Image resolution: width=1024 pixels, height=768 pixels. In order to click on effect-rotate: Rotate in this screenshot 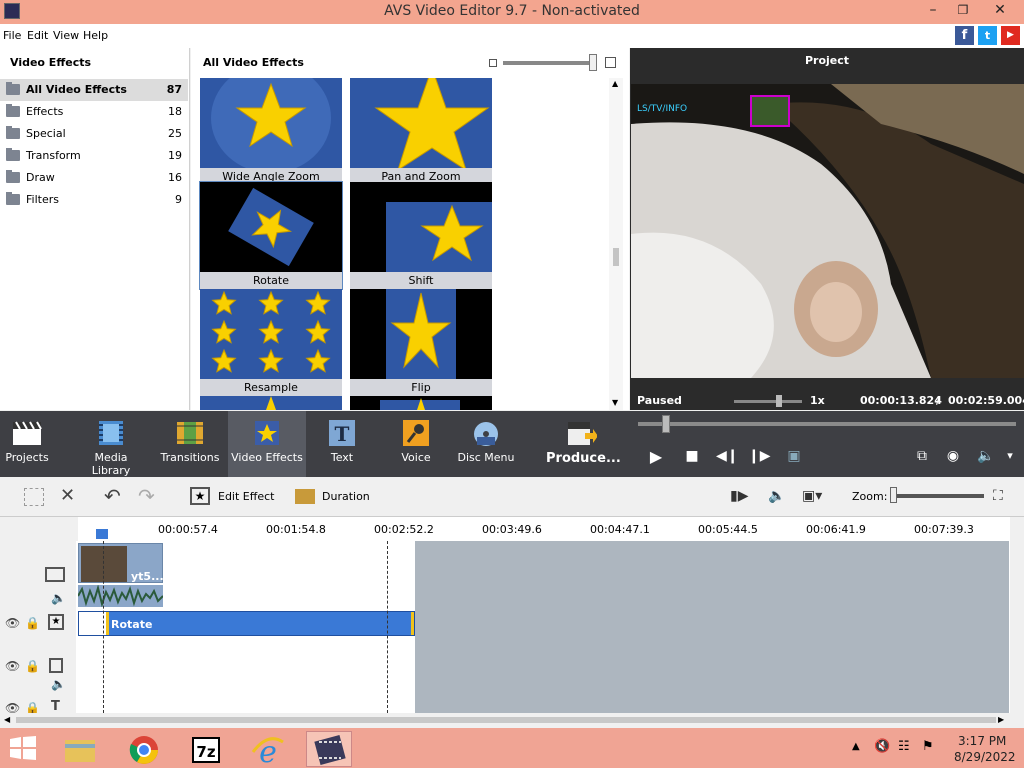, I will do `click(271, 235)`.